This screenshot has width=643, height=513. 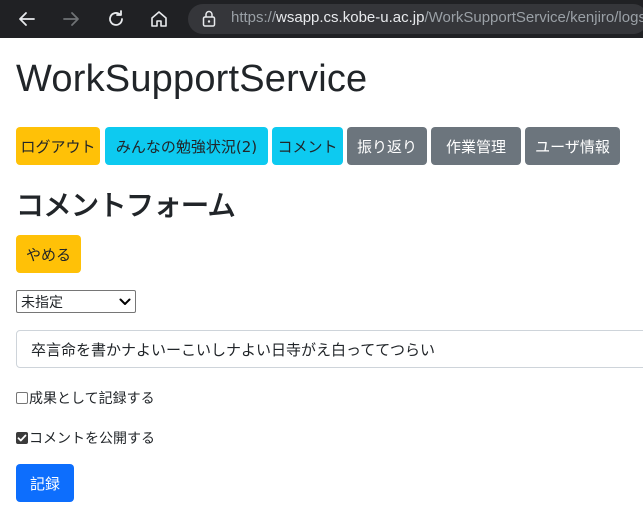 What do you see at coordinates (350, 17) in the screenshot?
I see `url-host: wsapp.cs.kobe-u.ac.jp` at bounding box center [350, 17].